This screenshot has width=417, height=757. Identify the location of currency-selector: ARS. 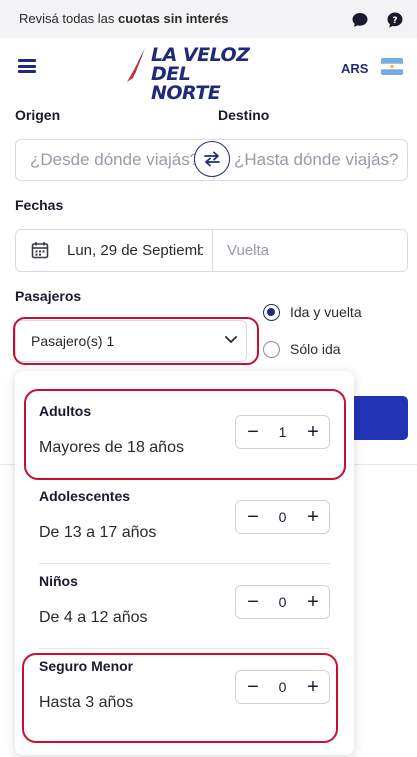
(354, 68).